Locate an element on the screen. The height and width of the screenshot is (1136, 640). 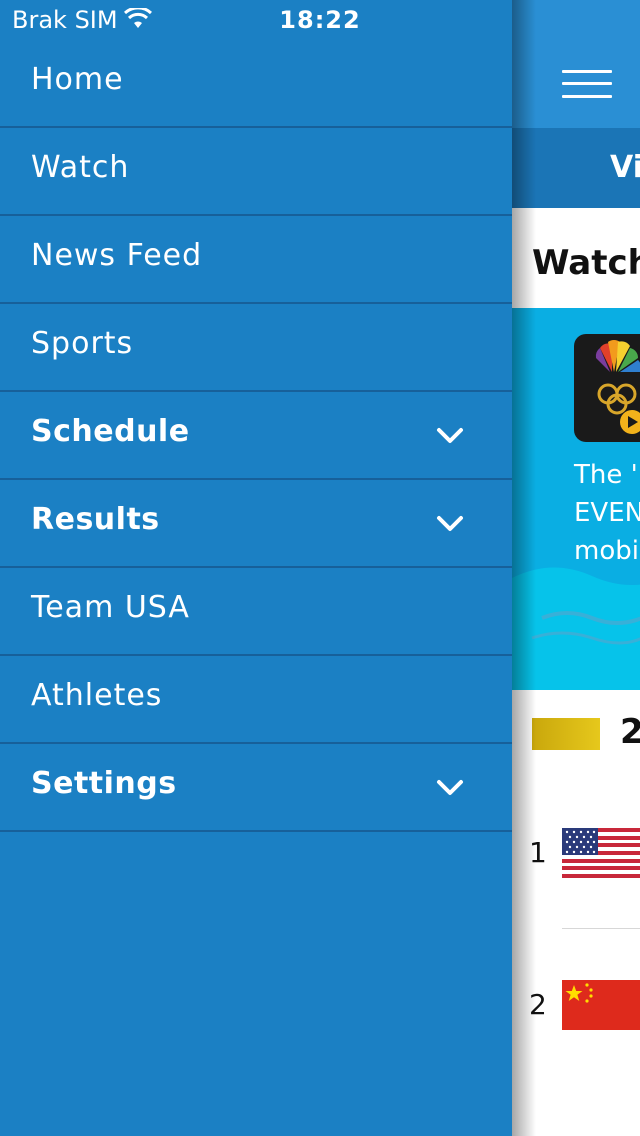
menu-item-schedule: Schedule is located at coordinates (256, 436).